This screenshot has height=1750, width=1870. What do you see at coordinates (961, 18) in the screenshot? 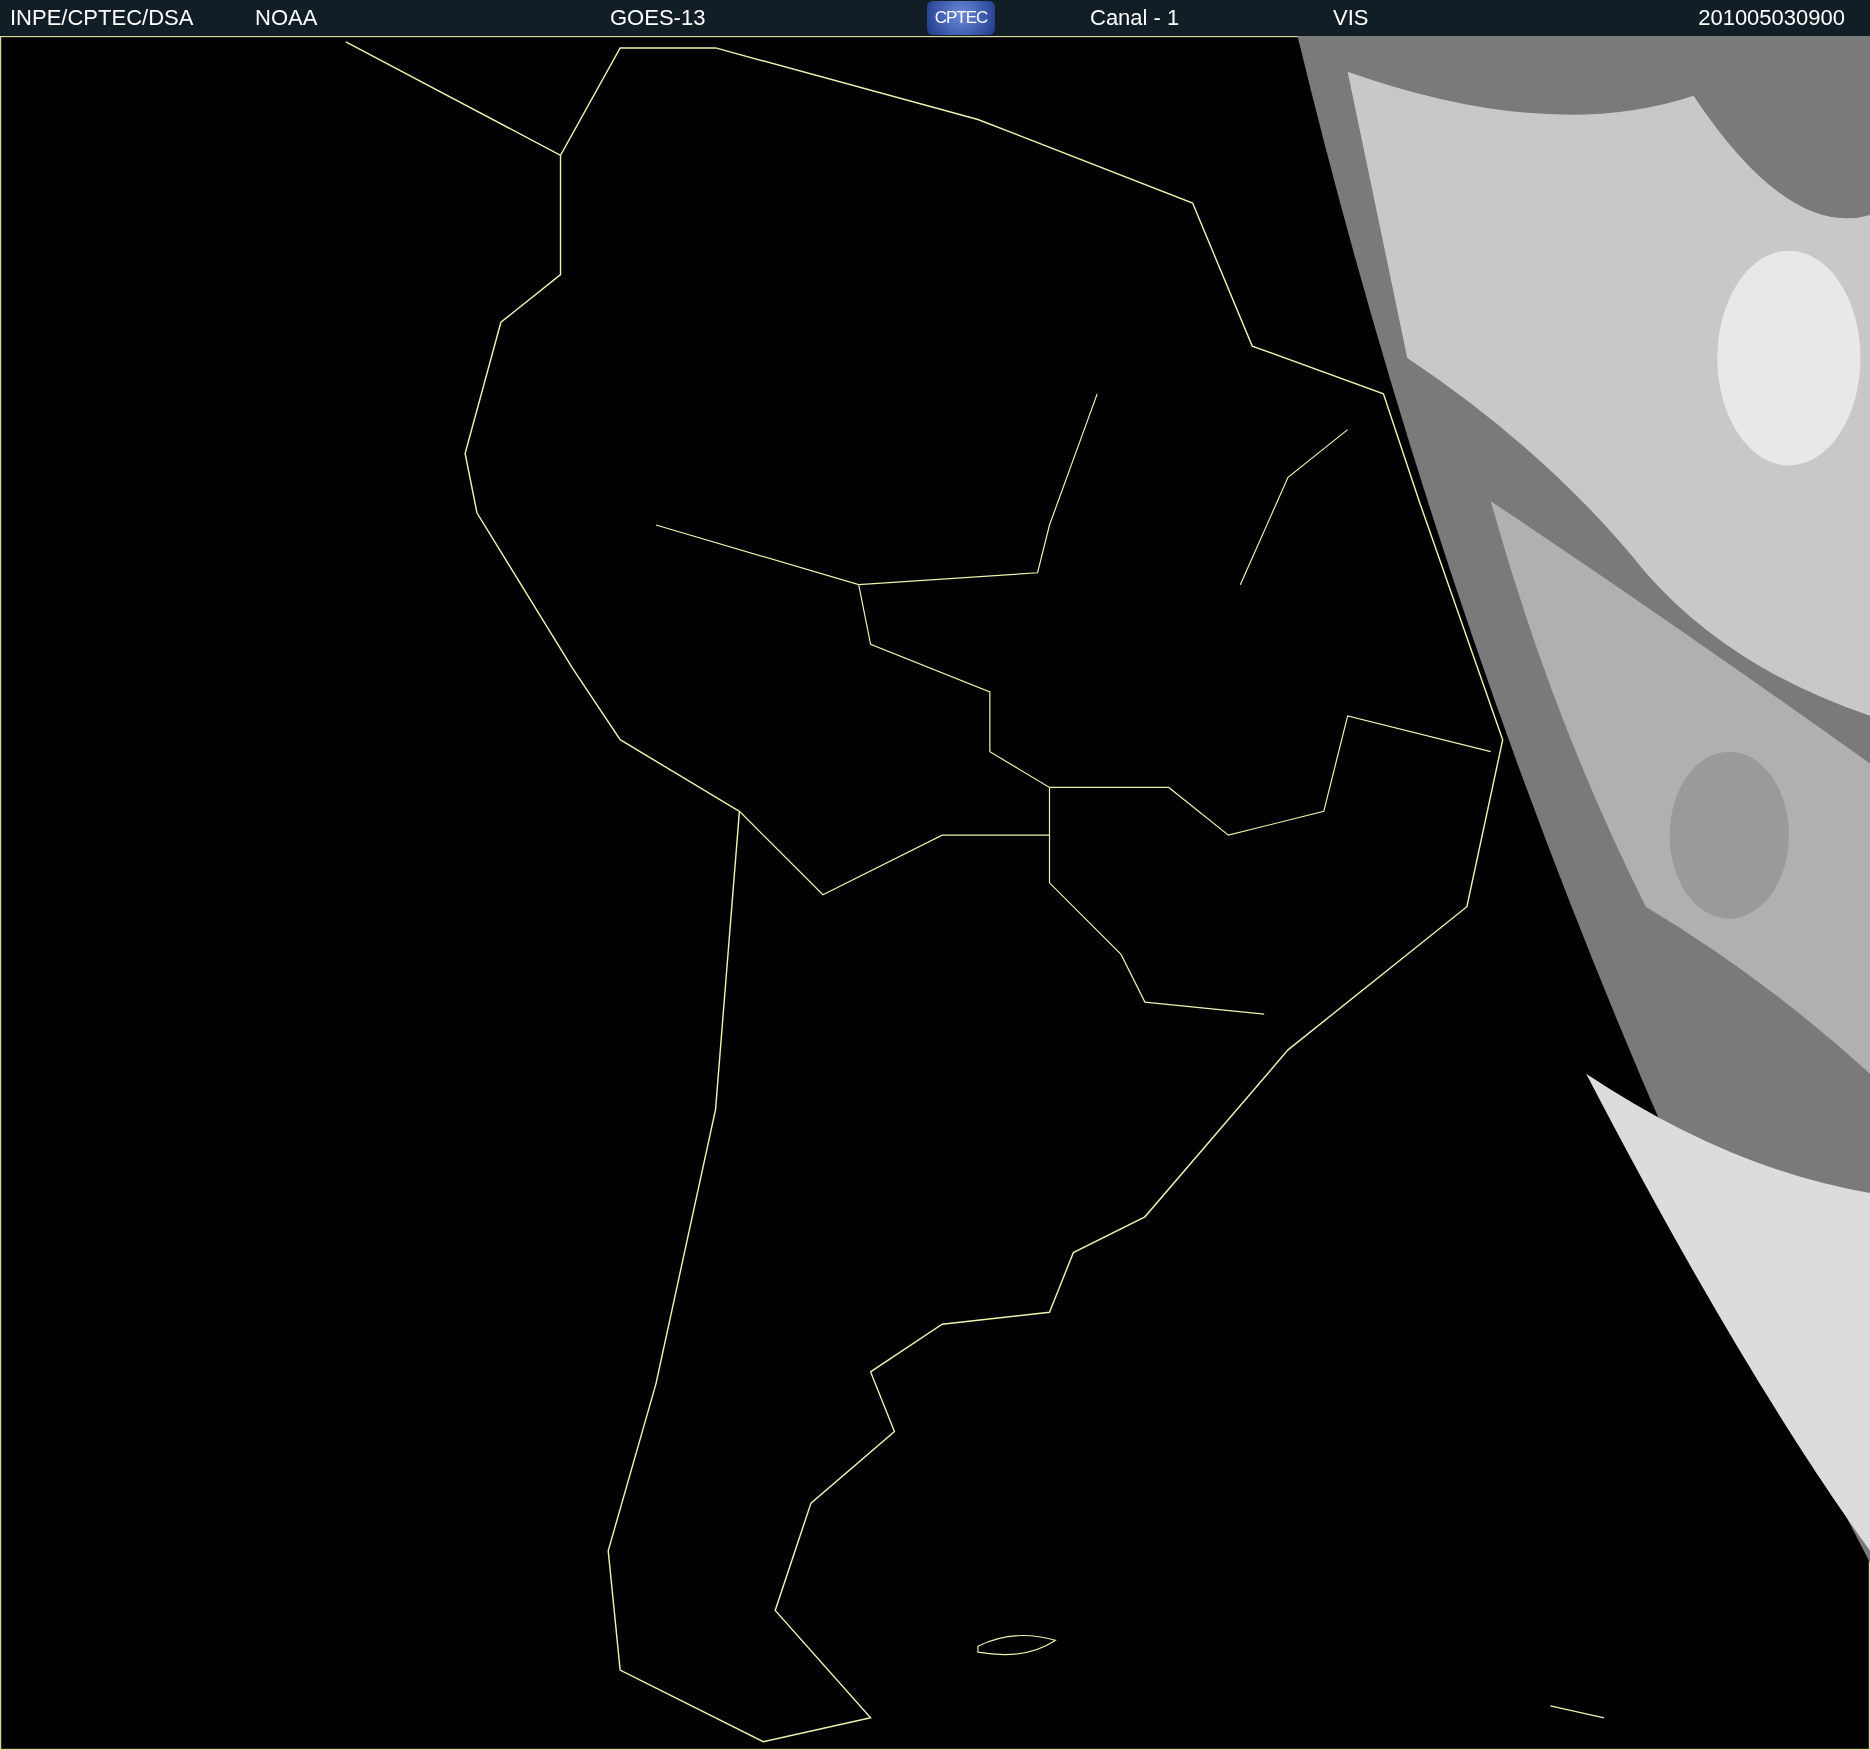
I see `logo: CPTEC` at bounding box center [961, 18].